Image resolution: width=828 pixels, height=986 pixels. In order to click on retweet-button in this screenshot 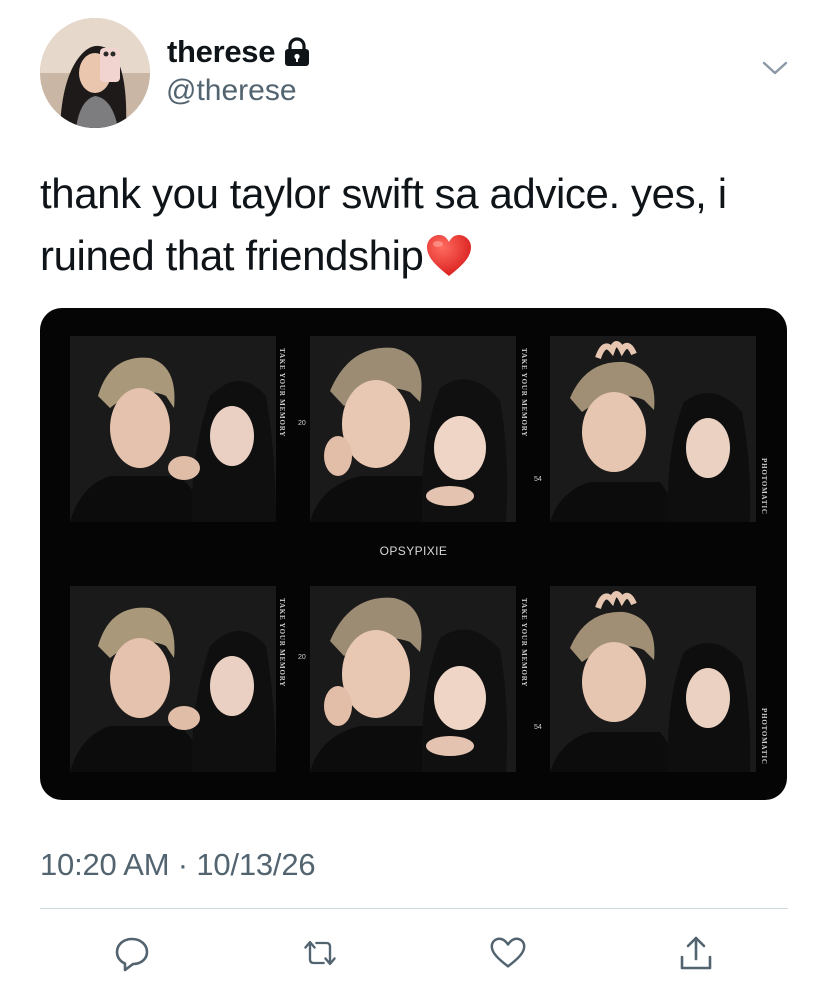, I will do `click(320, 953)`.